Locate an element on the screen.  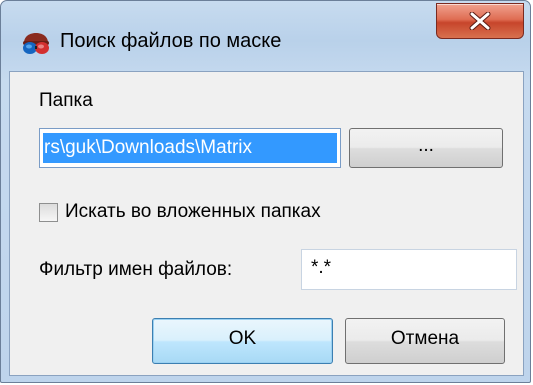
folder-path-text: rs\guk\Downloads\Matrix is located at coordinates (190, 148).